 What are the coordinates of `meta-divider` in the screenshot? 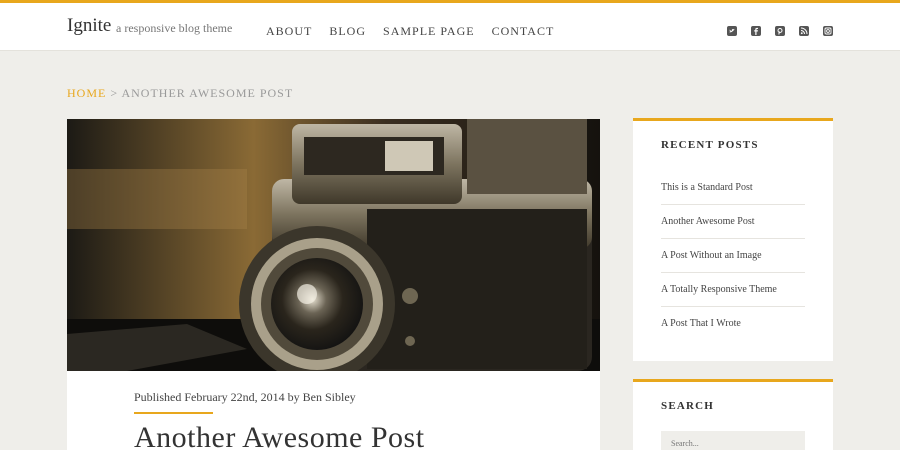 It's located at (173, 413).